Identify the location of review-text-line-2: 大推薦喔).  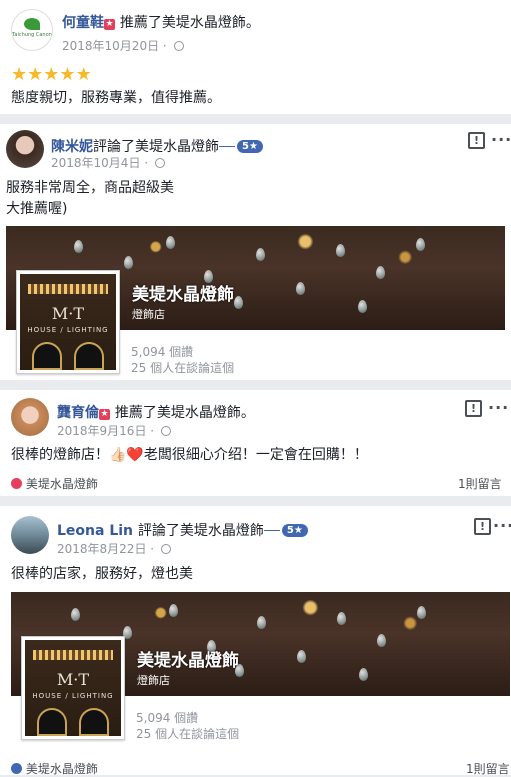
(37, 209).